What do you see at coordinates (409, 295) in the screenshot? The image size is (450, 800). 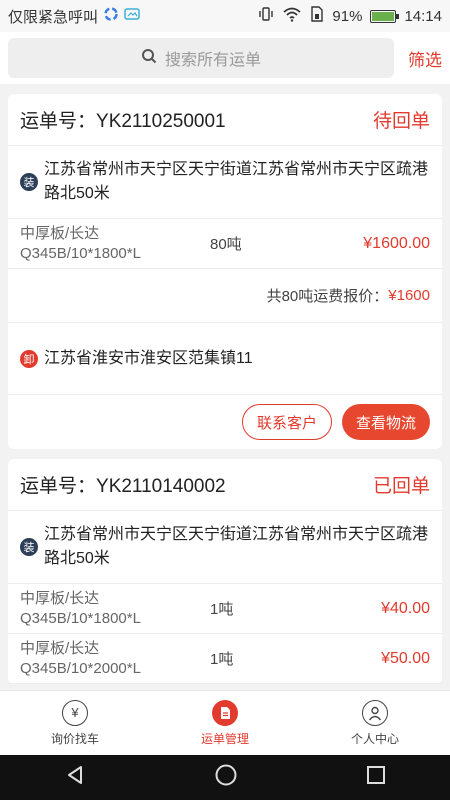 I see `total-amount: ¥1600` at bounding box center [409, 295].